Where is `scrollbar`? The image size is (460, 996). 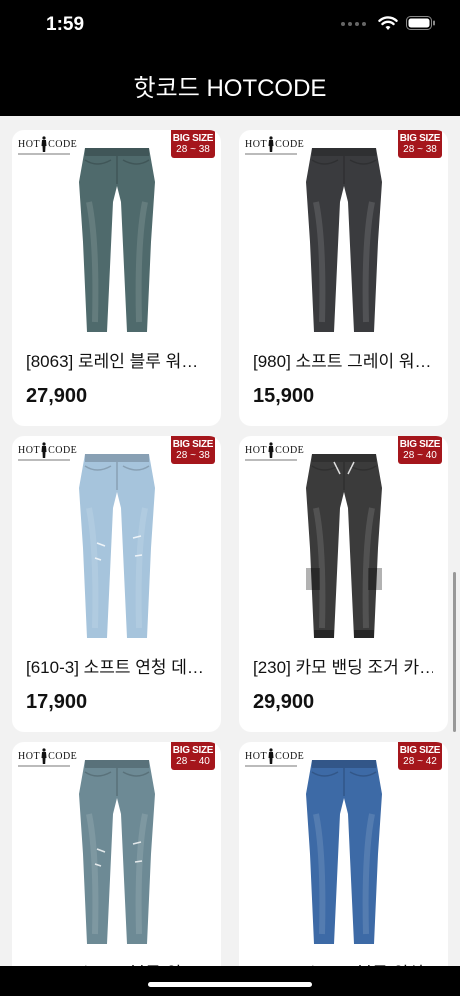
scrollbar is located at coordinates (454, 652).